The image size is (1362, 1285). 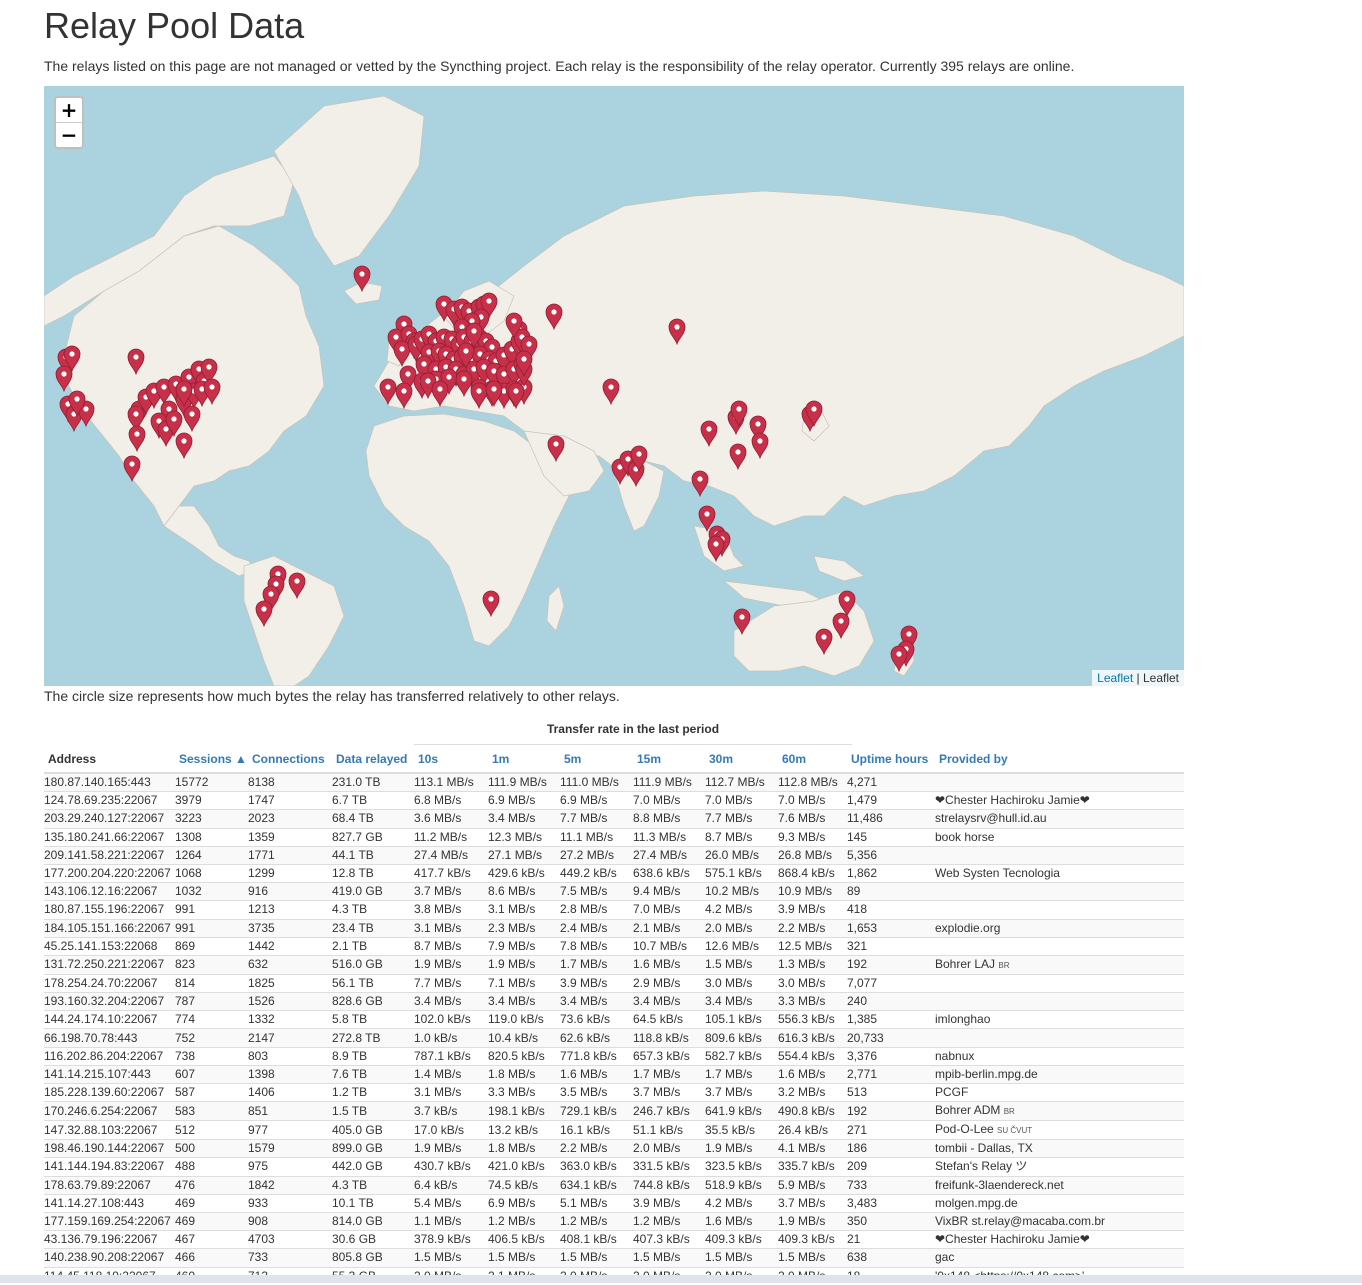 What do you see at coordinates (290, 1130) in the screenshot?
I see `cell-connections: 977` at bounding box center [290, 1130].